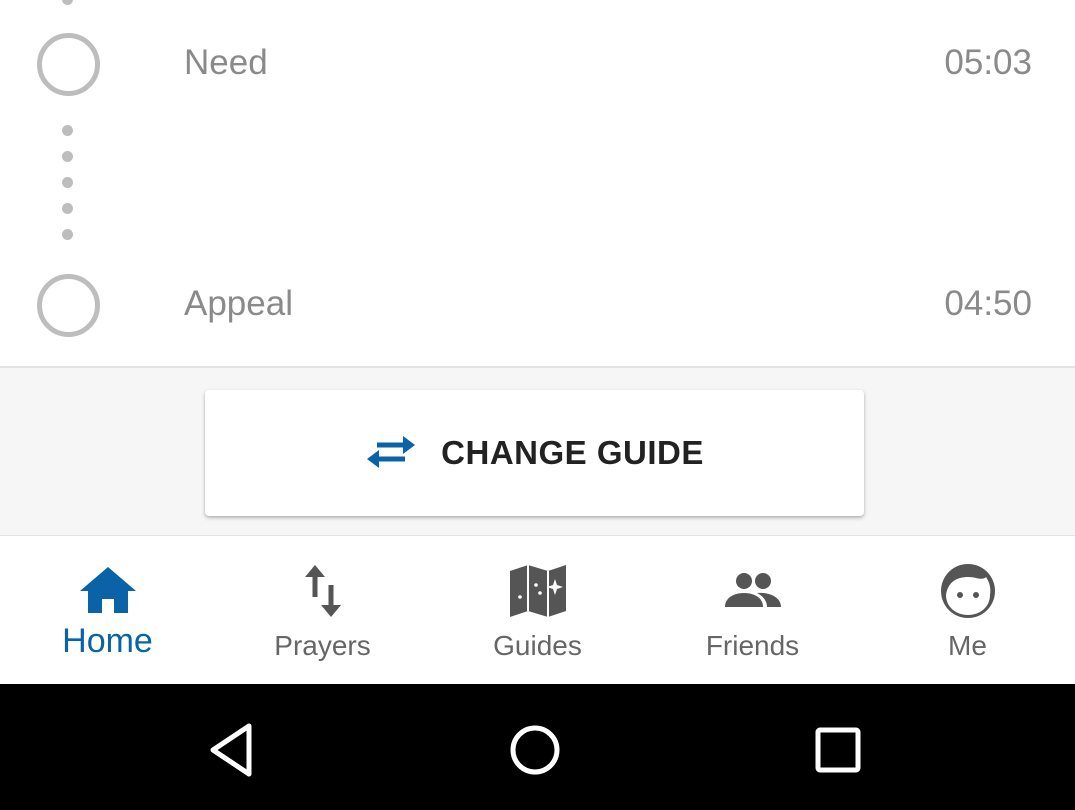 The width and height of the screenshot is (1075, 810). I want to click on timeline-step: Appeal 04:50, so click(537, 305).